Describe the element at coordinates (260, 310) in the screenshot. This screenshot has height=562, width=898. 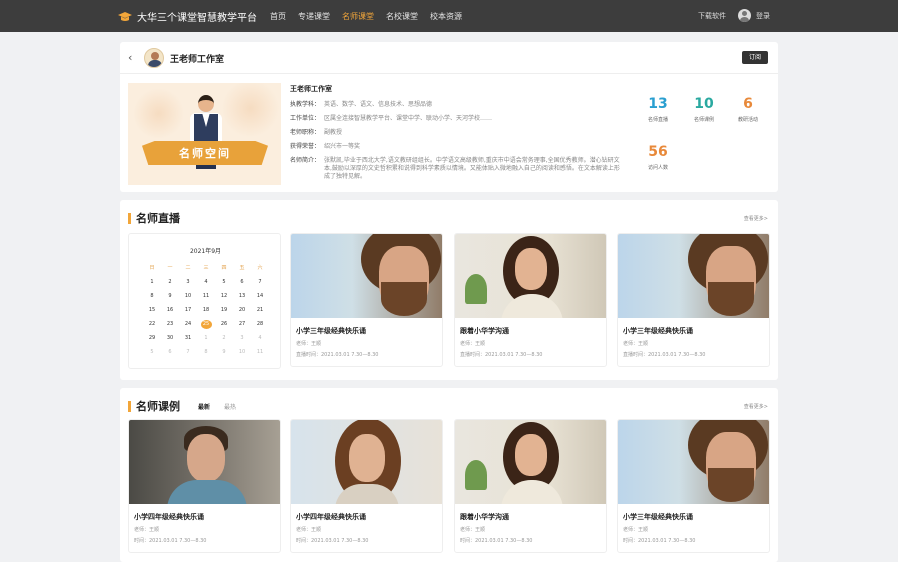
I see `calendar-day: 21` at that location.